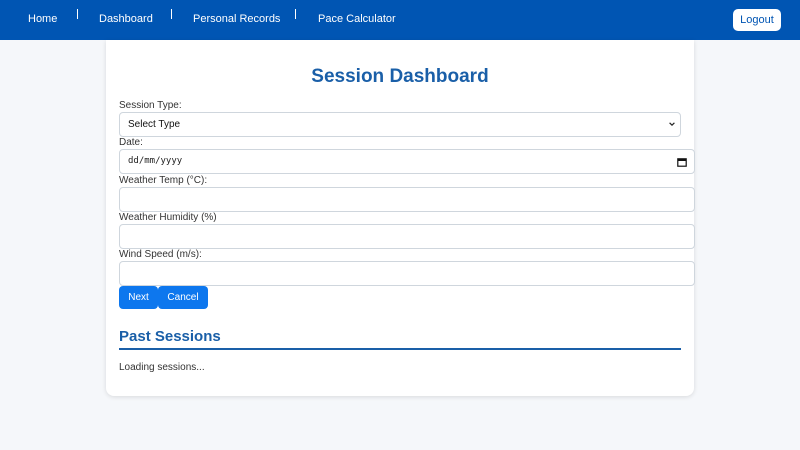  Describe the element at coordinates (672, 124) in the screenshot. I see `chevron-down-icon` at that location.